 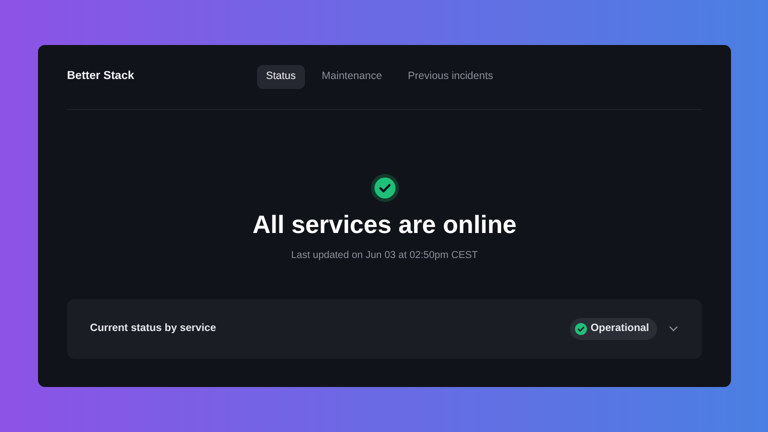 What do you see at coordinates (450, 77) in the screenshot?
I see `nav-tab: Previous incidents` at bounding box center [450, 77].